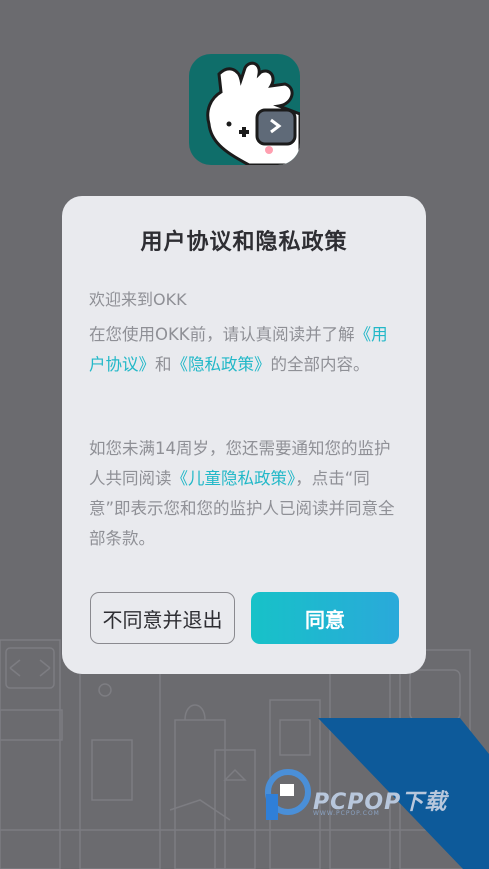  I want to click on app-logo-icon, so click(244, 109).